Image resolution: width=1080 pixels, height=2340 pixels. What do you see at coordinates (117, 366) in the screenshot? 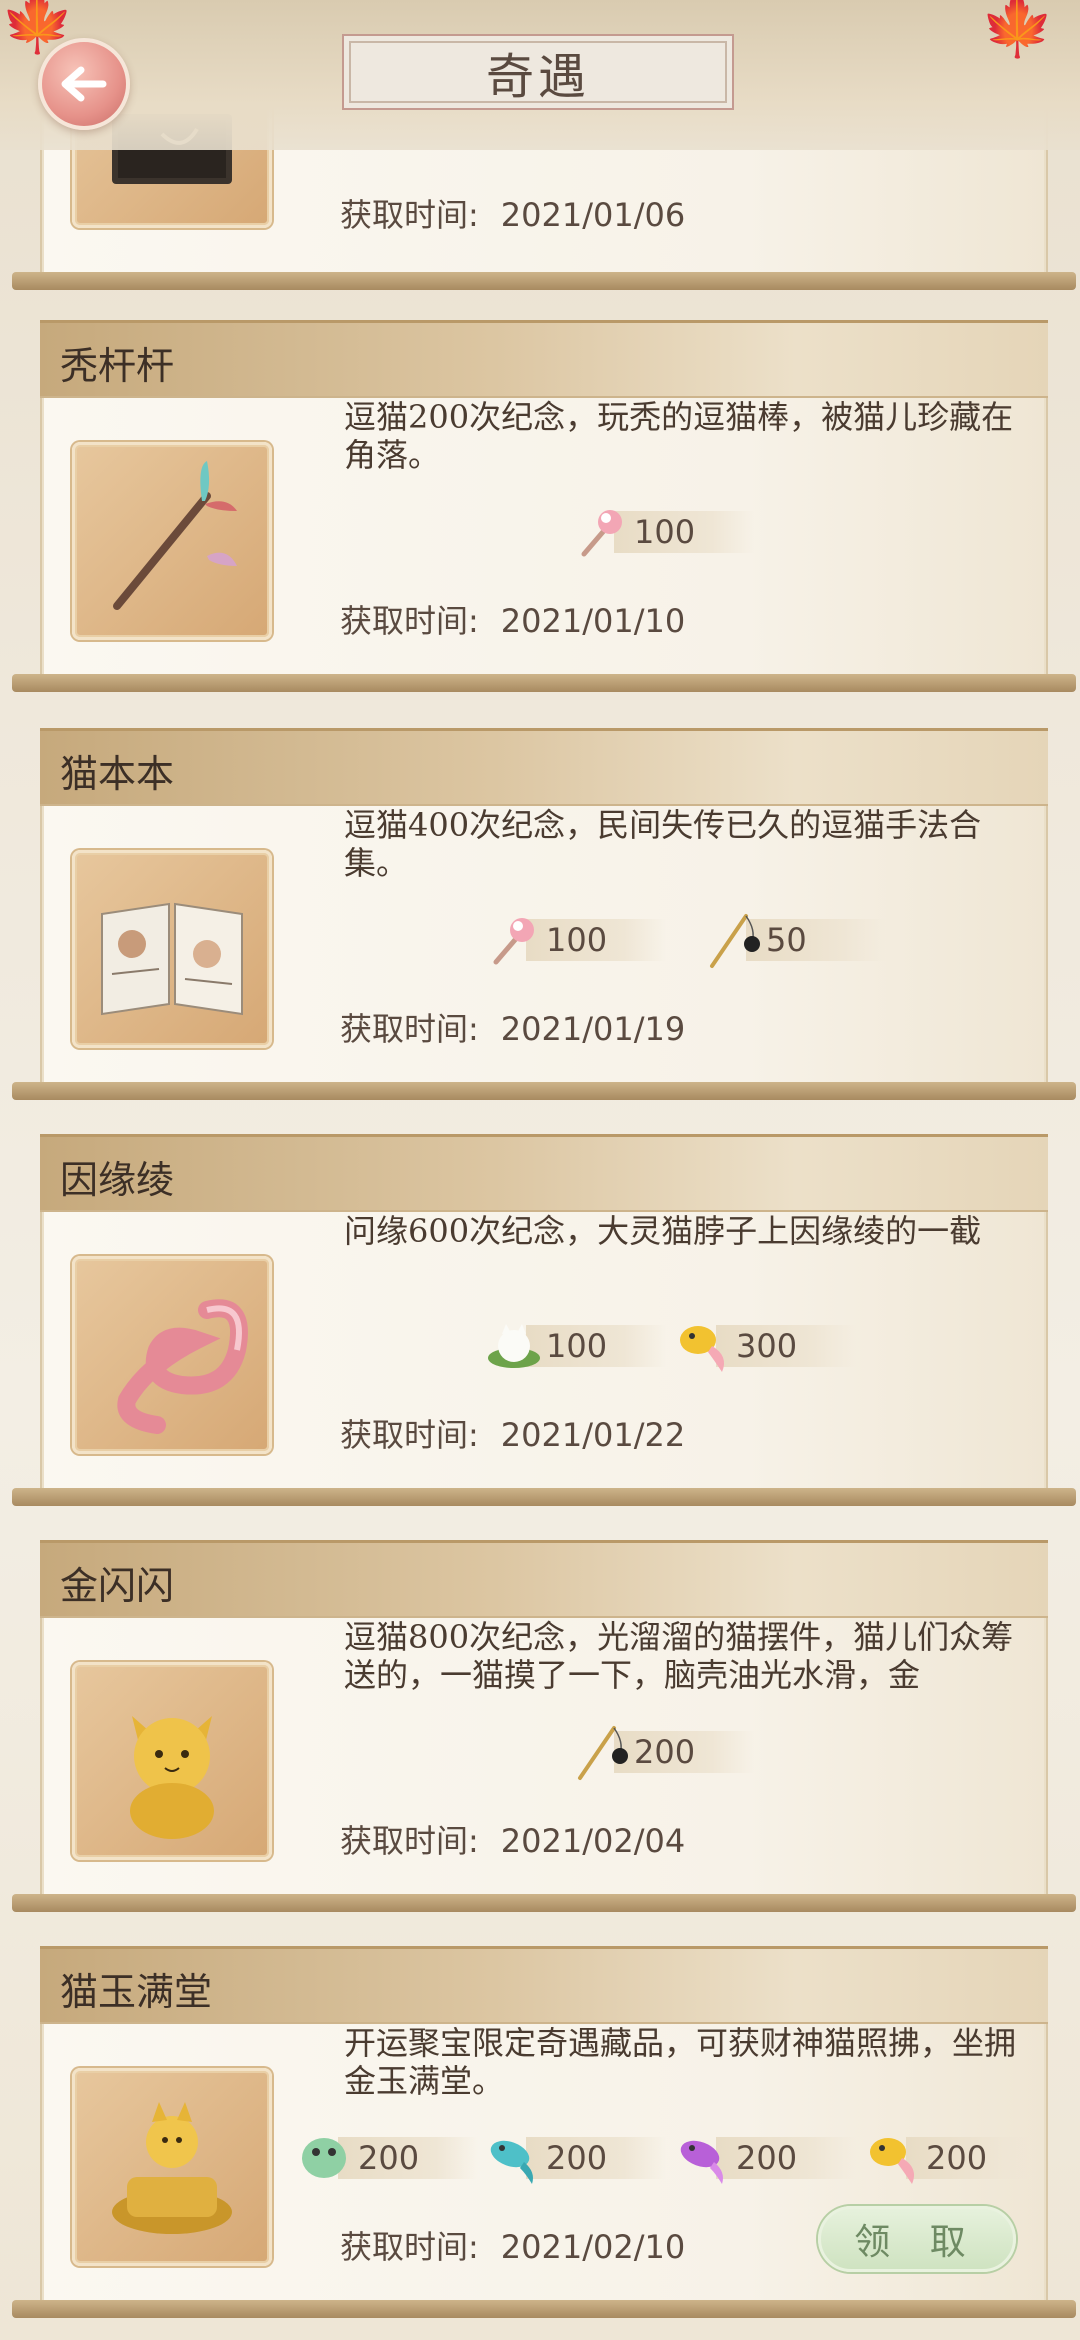
I see `item-name: 秃杆杆` at bounding box center [117, 366].